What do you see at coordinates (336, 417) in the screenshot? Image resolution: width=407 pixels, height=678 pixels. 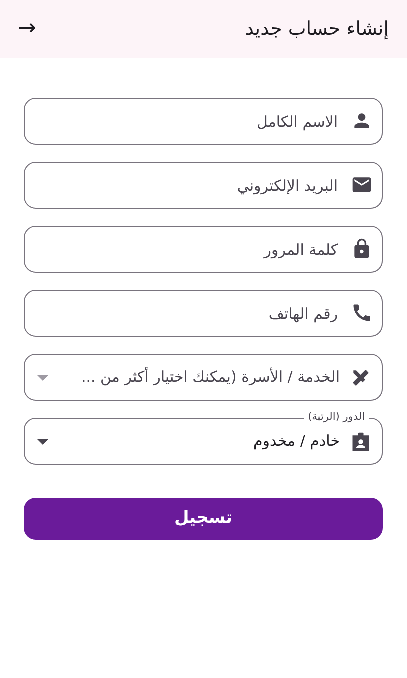 I see `field-label: الدور (الرتبة)` at bounding box center [336, 417].